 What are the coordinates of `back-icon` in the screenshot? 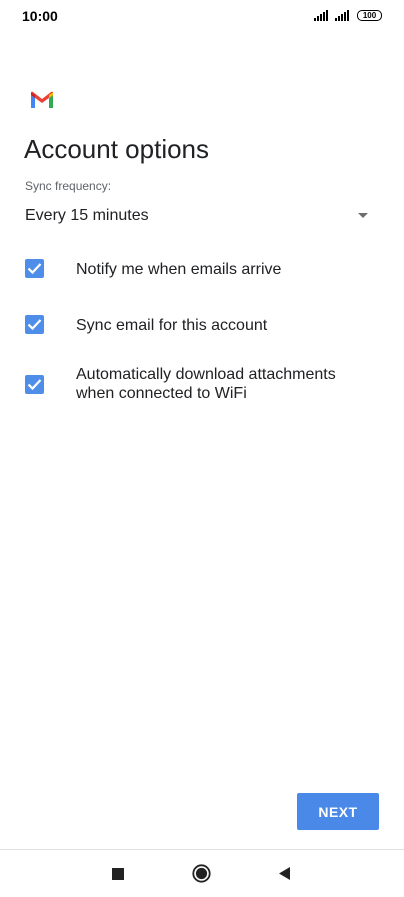 It's located at (284, 873).